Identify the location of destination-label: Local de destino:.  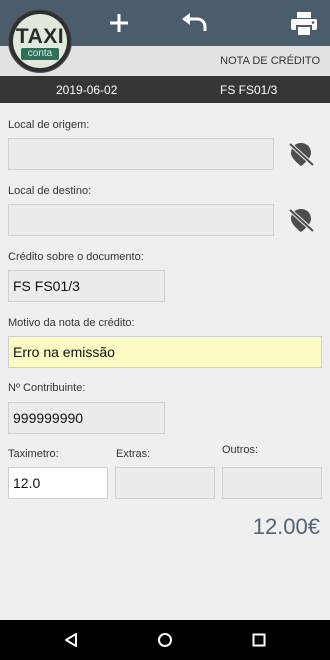
(50, 191).